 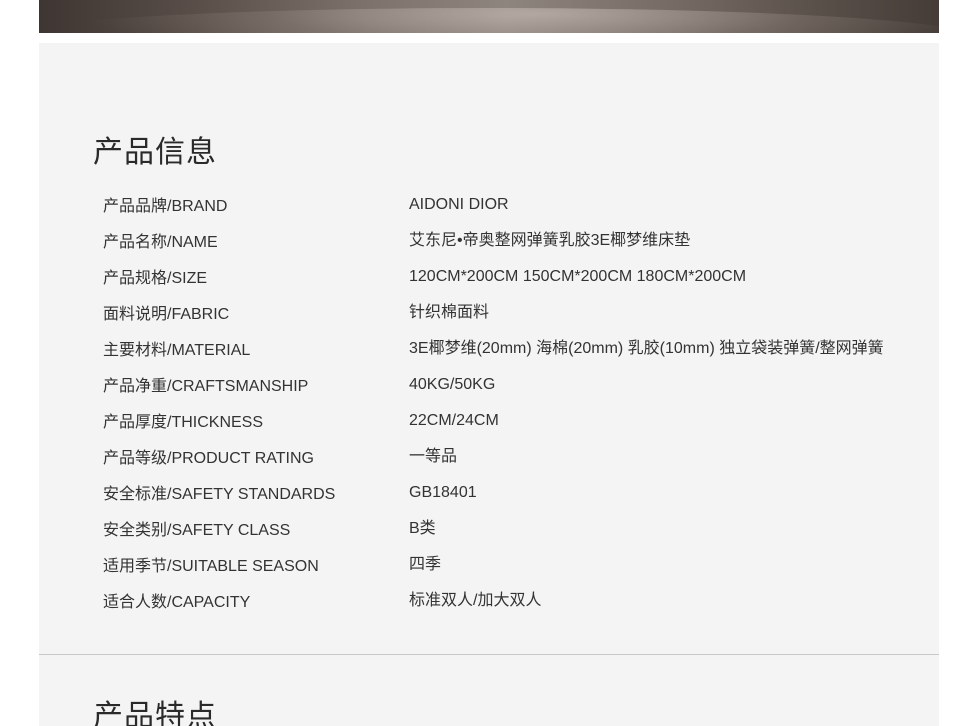 What do you see at coordinates (550, 240) in the screenshot?
I see `spec-value: 艾东尼•帝奥整网弹簧乳胶3E椰梦维床垫` at bounding box center [550, 240].